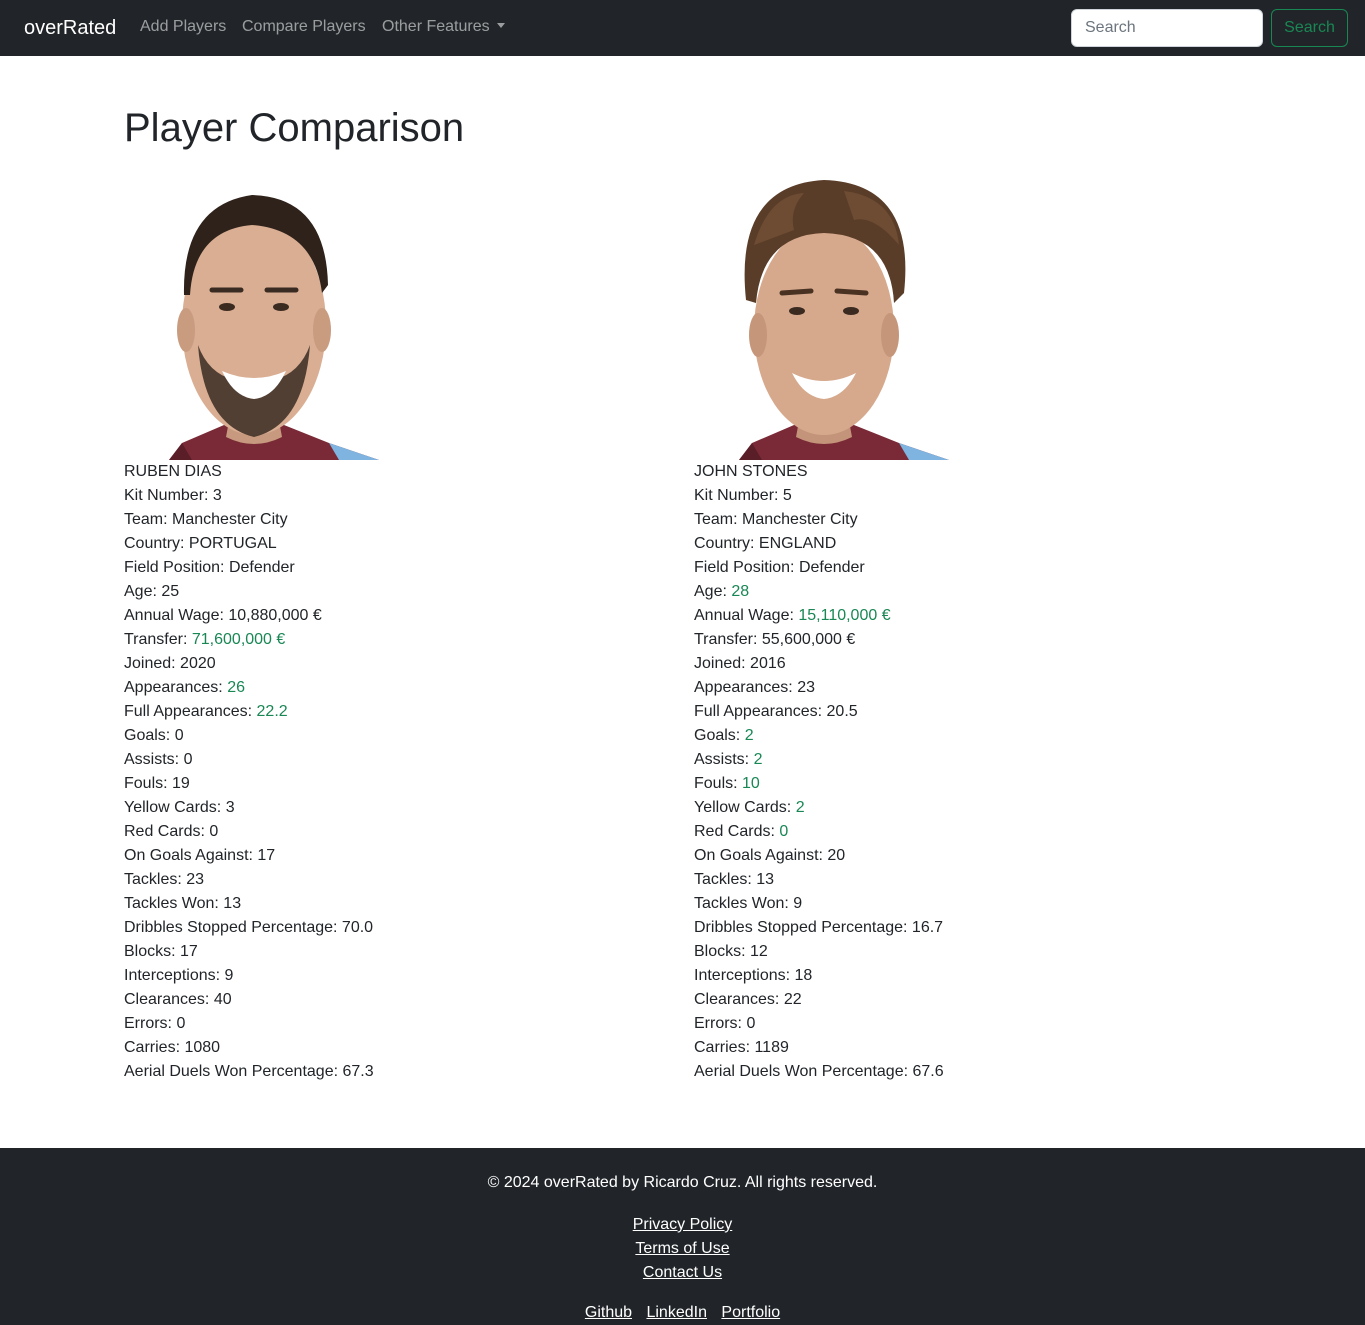  Describe the element at coordinates (718, 519) in the screenshot. I see `stat-label: Team:` at that location.